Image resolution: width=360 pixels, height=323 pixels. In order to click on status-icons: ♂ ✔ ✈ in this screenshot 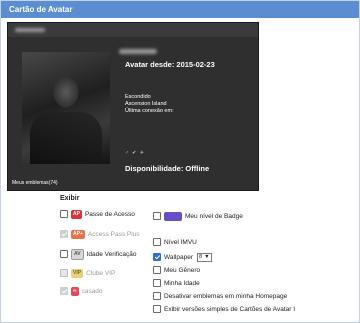, I will do `click(135, 153)`.